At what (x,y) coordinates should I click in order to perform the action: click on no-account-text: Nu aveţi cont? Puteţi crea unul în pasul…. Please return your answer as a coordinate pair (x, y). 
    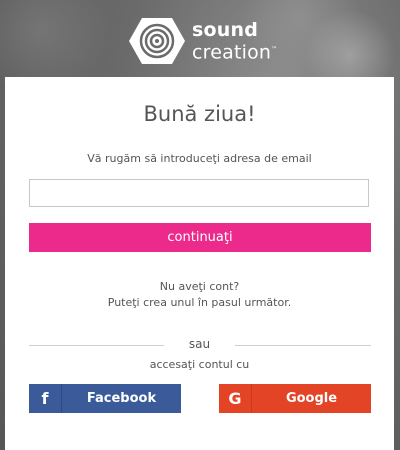
    Looking at the image, I should click on (199, 295).